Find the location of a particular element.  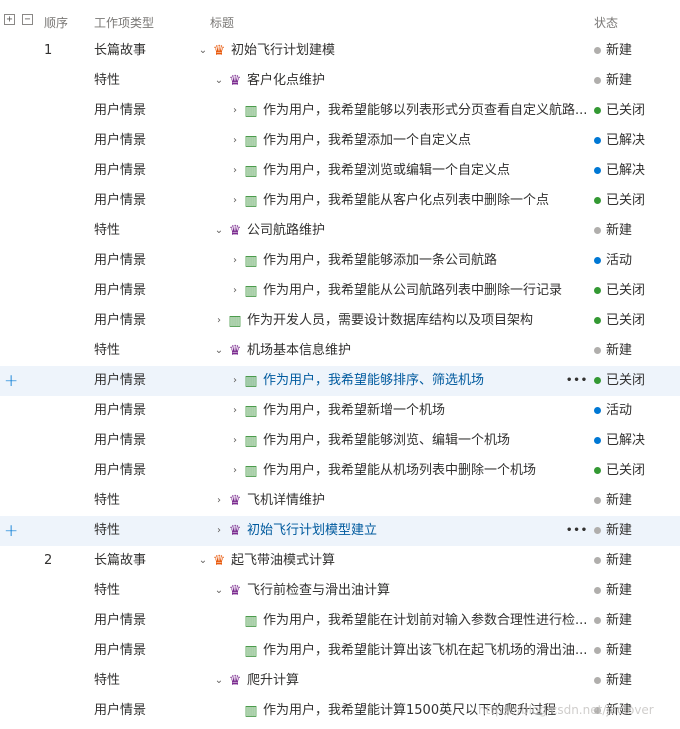

table-row: 用户情景 ▥ 作为用户，我希望能计算出该飞机在起飞机场的滑出油... 新建 is located at coordinates (340, 651).